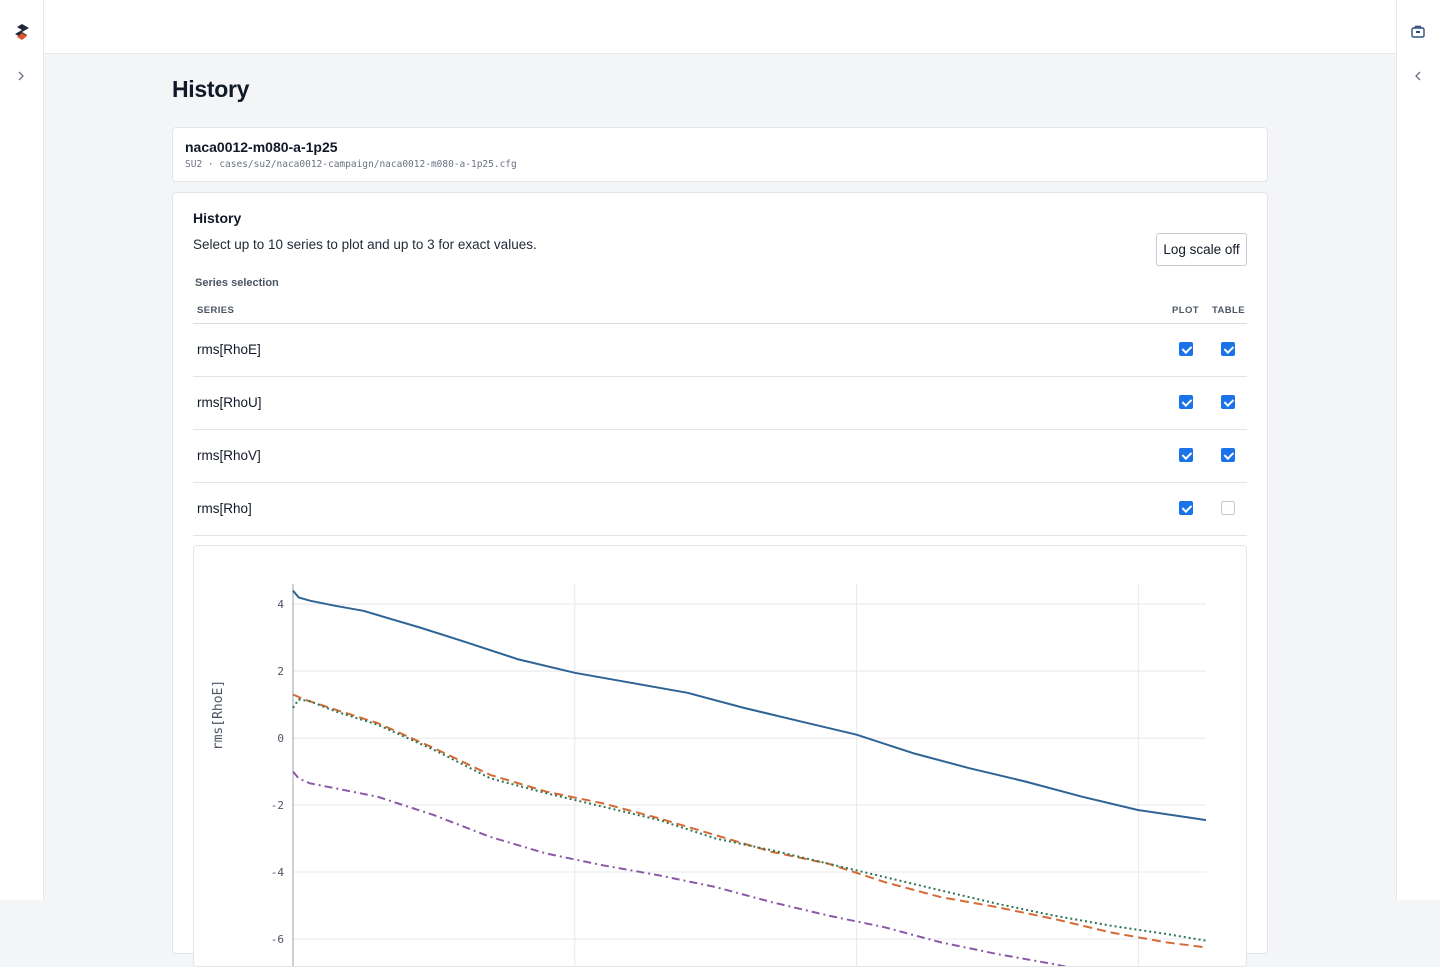 This screenshot has width=1440, height=967. What do you see at coordinates (1186, 455) in the screenshot?
I see `plot-checkbox-rhov` at bounding box center [1186, 455].